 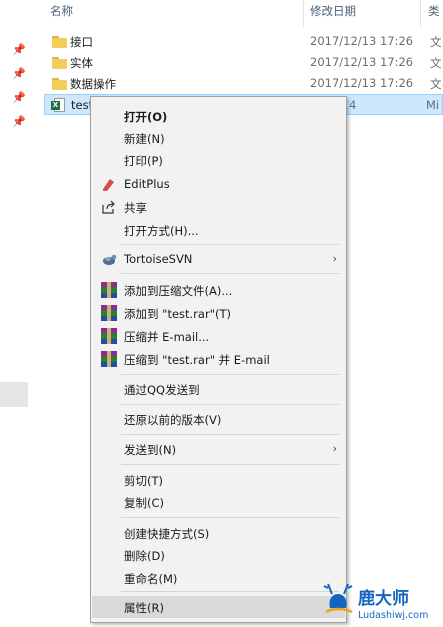 I want to click on file-row: 实体 2017/12/13 17:26 文, so click(x=243, y=62).